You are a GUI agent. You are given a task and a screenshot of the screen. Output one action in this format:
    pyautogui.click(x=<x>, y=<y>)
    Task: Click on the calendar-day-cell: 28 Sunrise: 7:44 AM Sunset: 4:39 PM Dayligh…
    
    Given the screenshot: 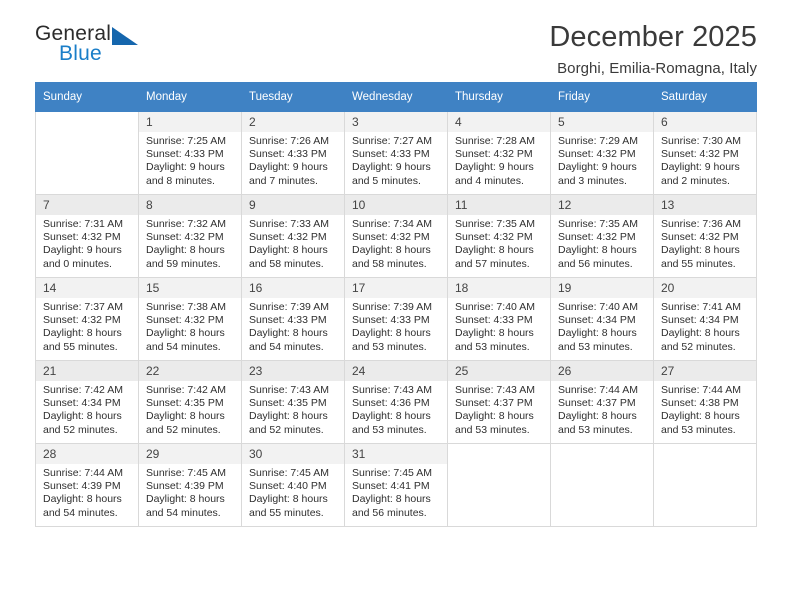 What is the action you would take?
    pyautogui.click(x=87, y=485)
    